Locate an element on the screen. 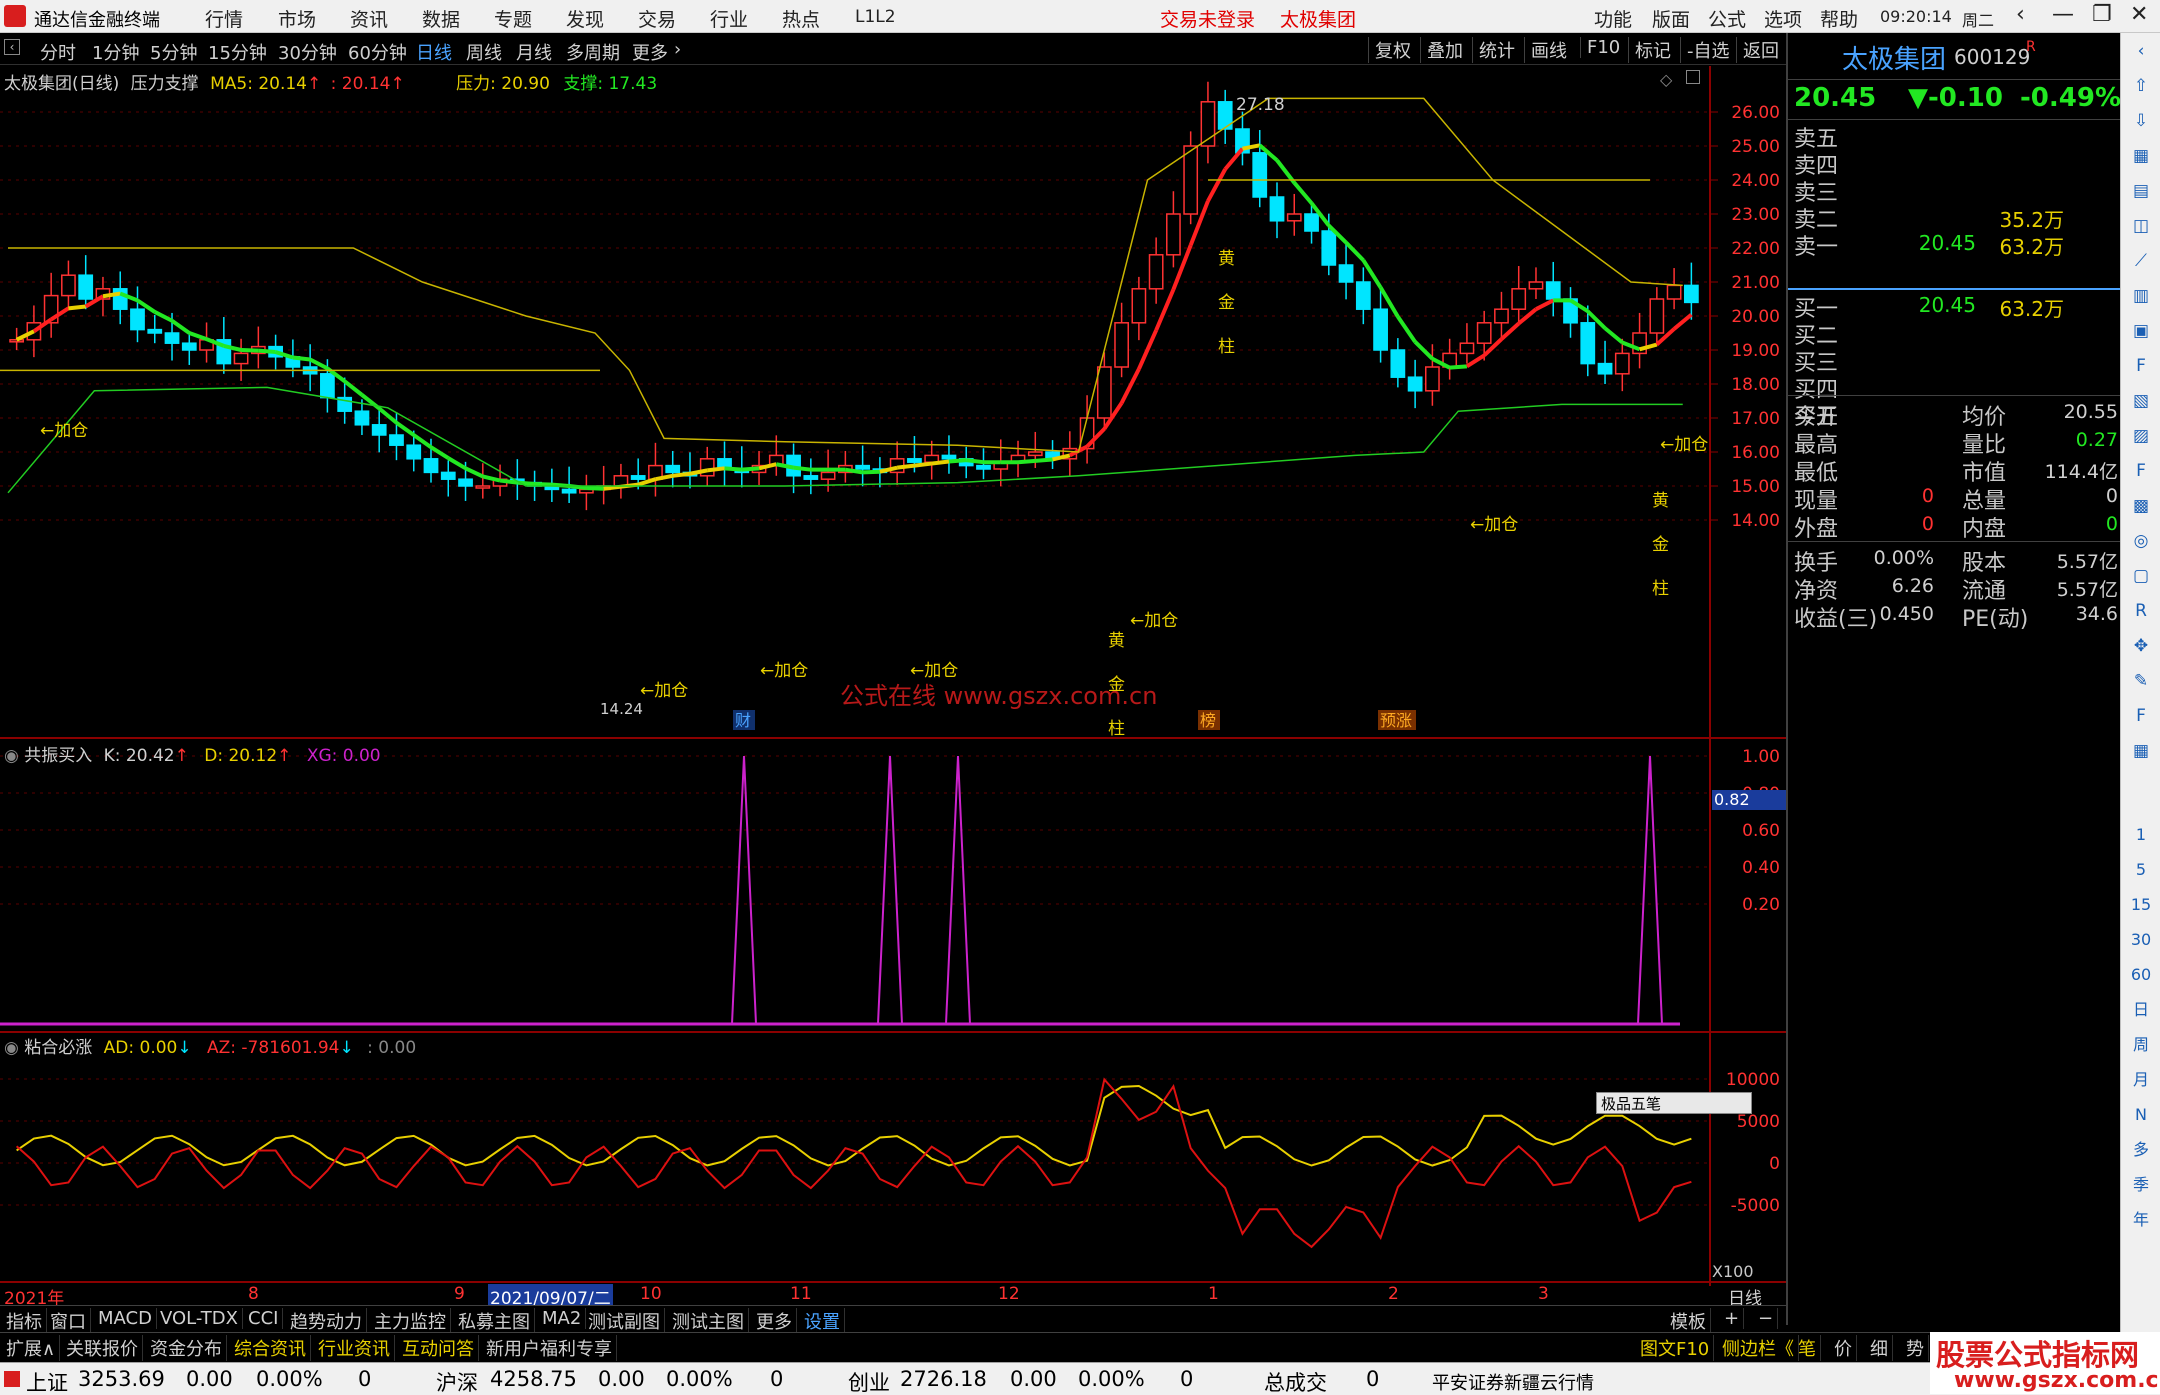 This screenshot has width=2160, height=1395. tool-diejia: 叠加 is located at coordinates (1441, 50).